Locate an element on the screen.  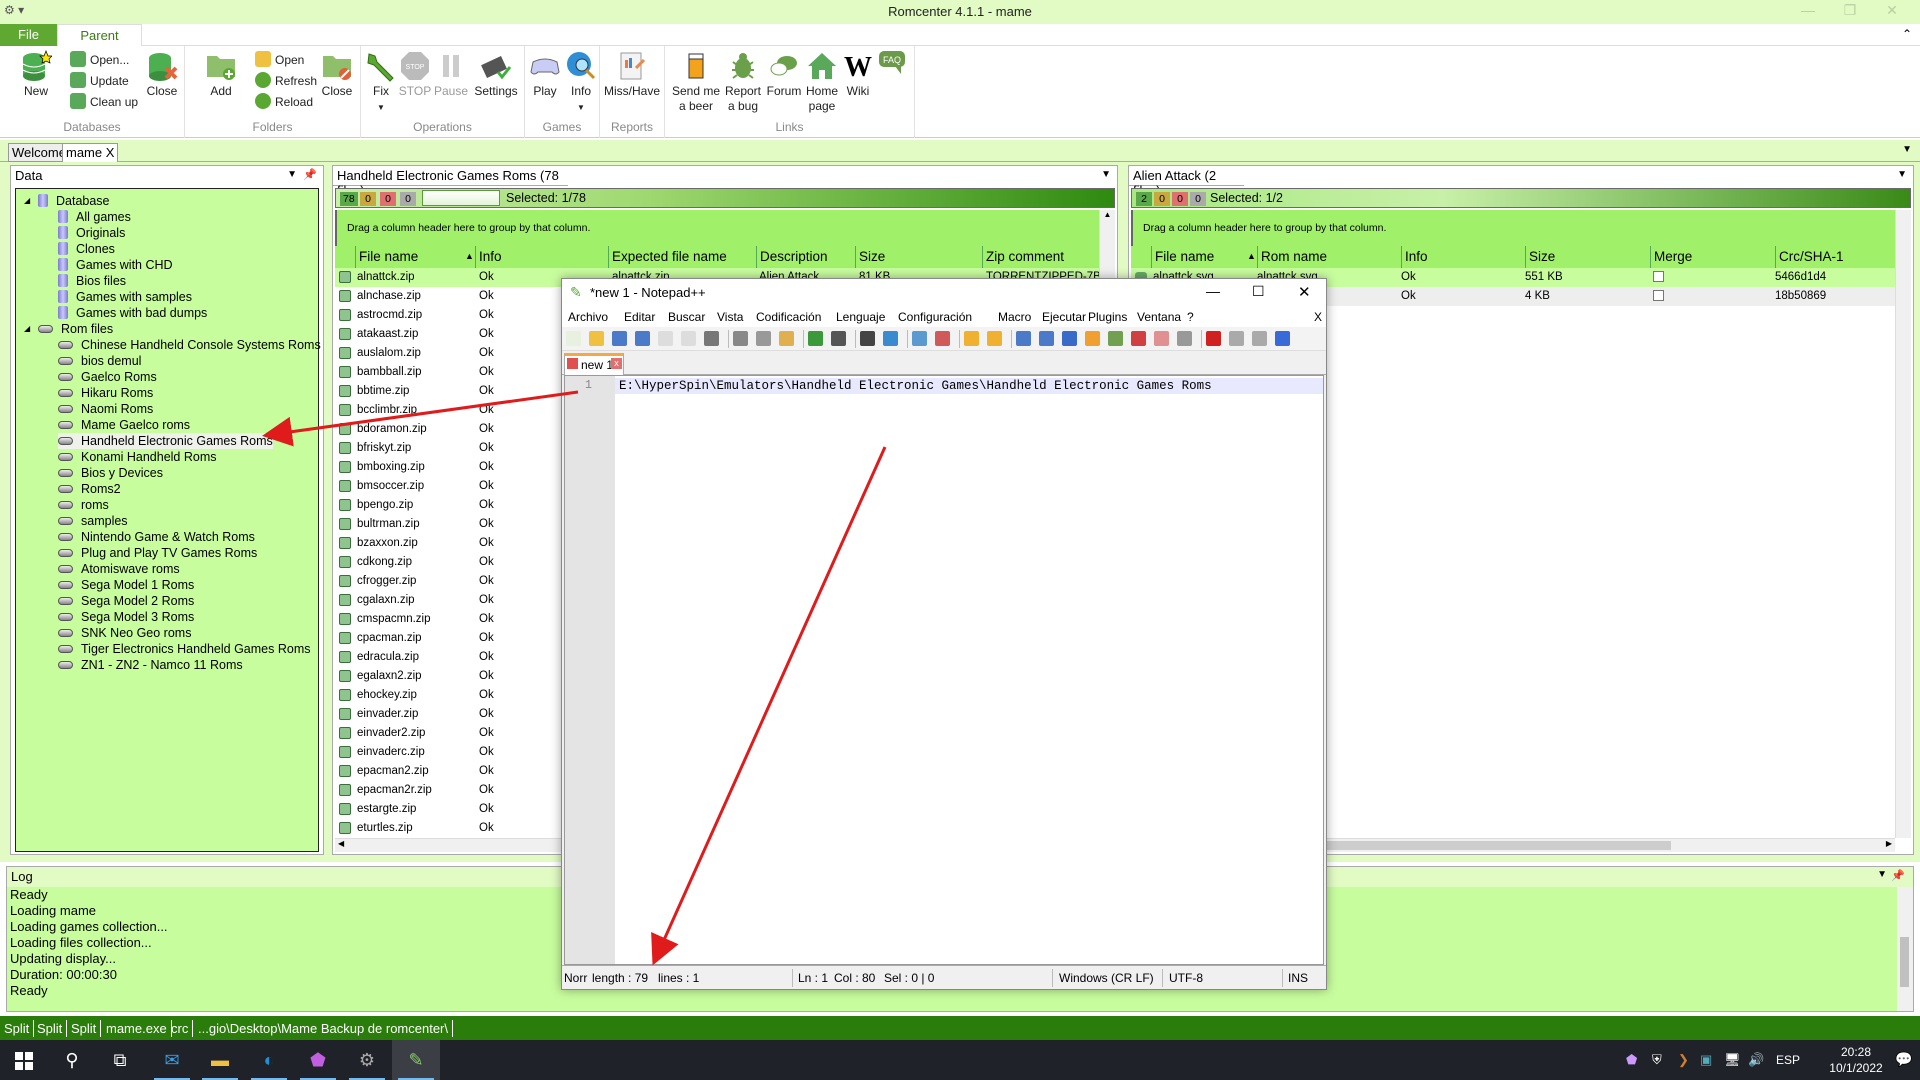
language-indicator: ESP is located at coordinates (1788, 1060).